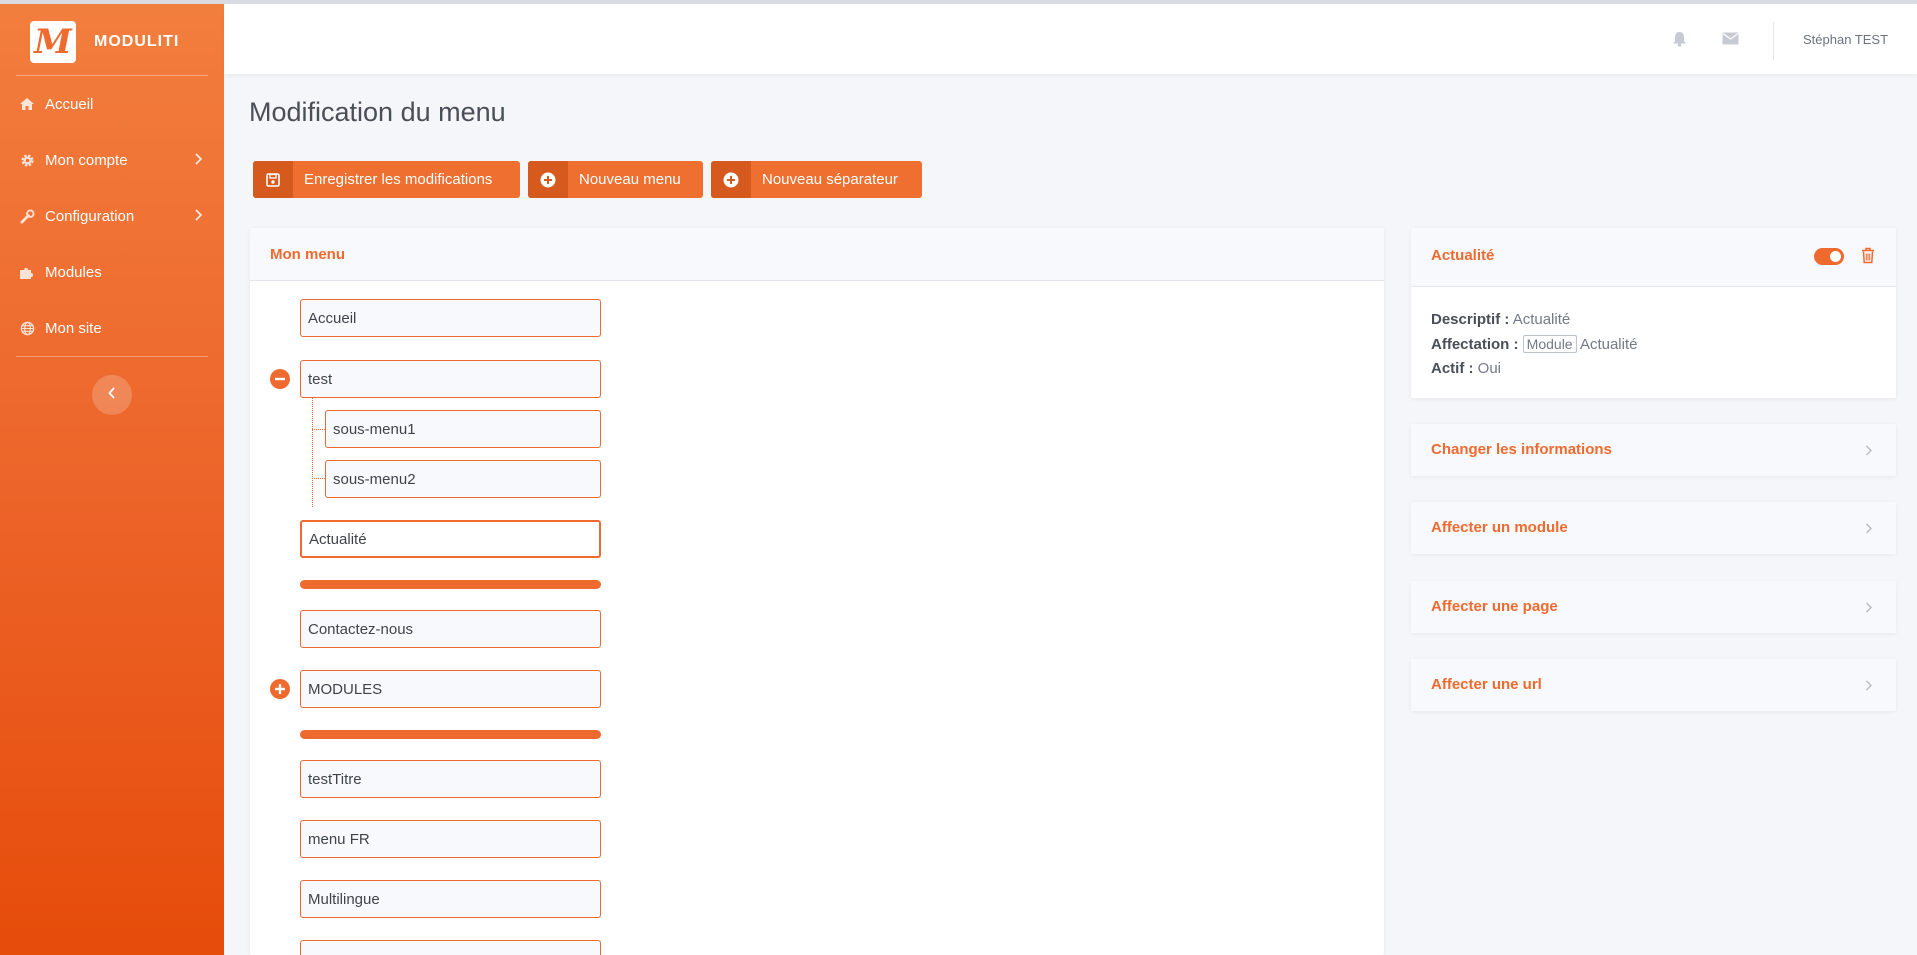 This screenshot has height=955, width=1917. I want to click on menu-card-title: Mon menu, so click(817, 254).